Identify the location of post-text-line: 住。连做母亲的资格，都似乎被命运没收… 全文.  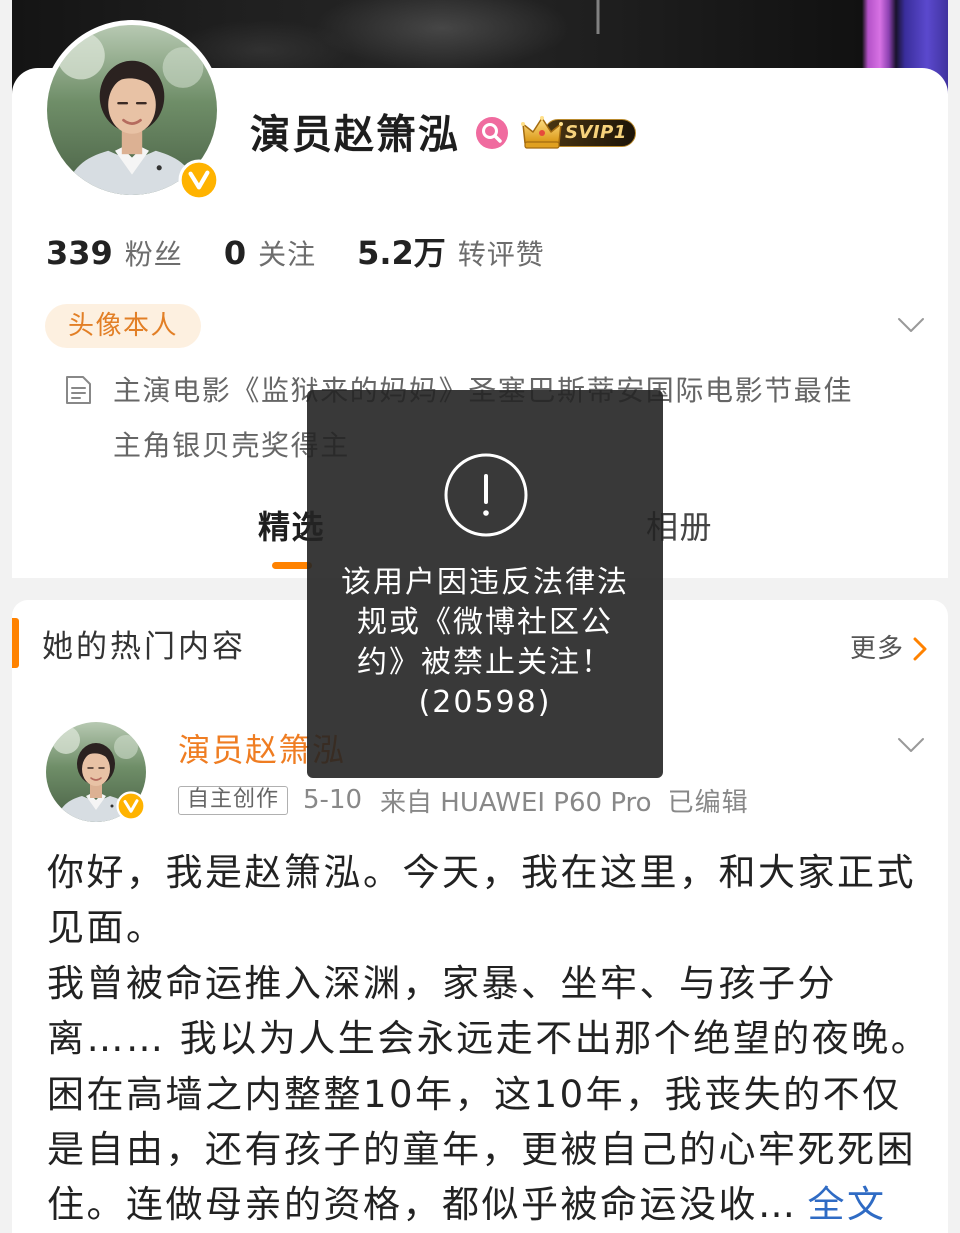
(492, 1204).